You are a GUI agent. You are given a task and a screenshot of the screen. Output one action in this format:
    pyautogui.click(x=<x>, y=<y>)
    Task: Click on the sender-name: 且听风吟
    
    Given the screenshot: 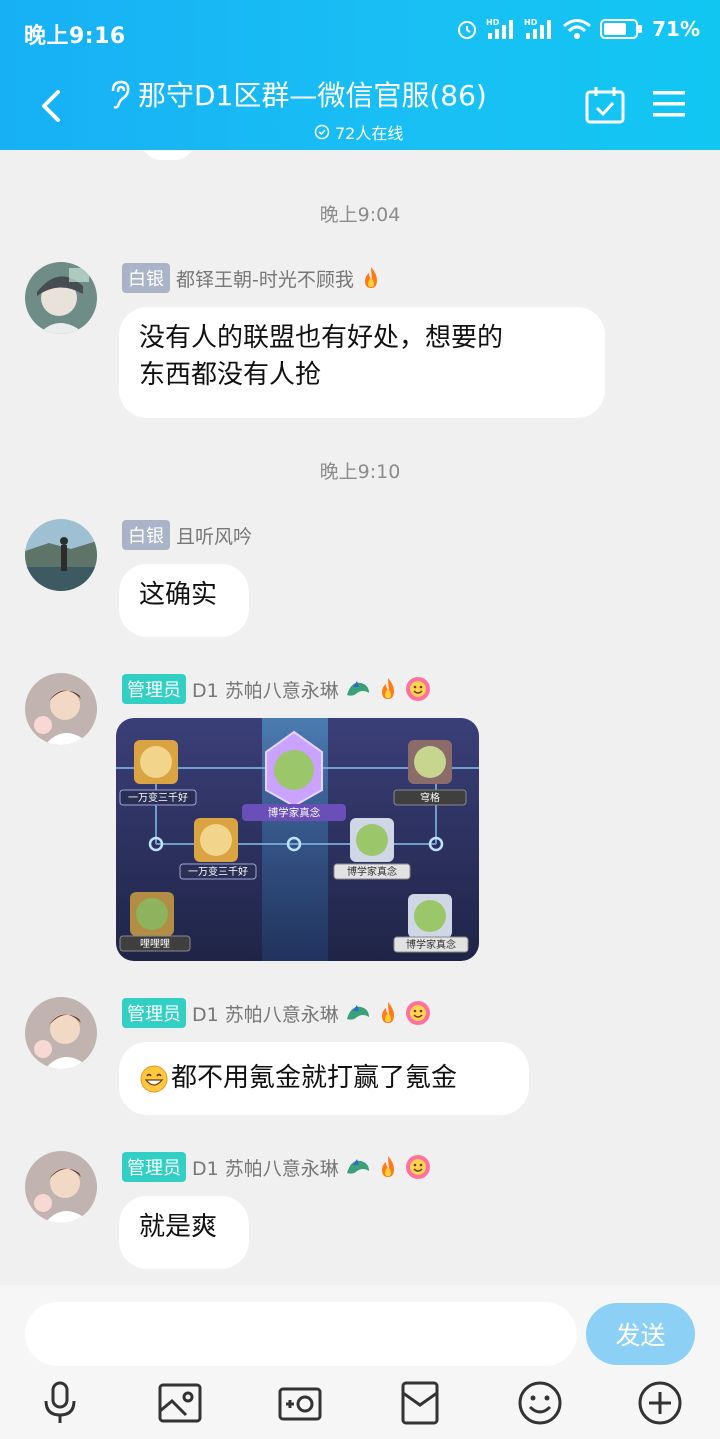 What is the action you would take?
    pyautogui.click(x=214, y=535)
    